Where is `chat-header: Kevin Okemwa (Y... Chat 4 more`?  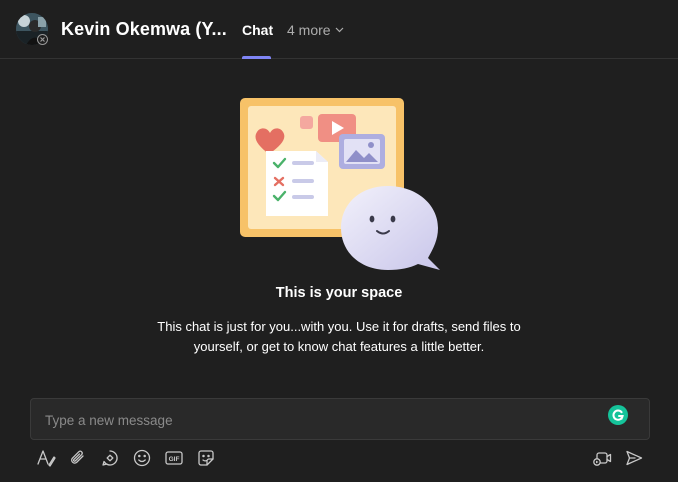
chat-header: Kevin Okemwa (Y... Chat 4 more is located at coordinates (339, 29).